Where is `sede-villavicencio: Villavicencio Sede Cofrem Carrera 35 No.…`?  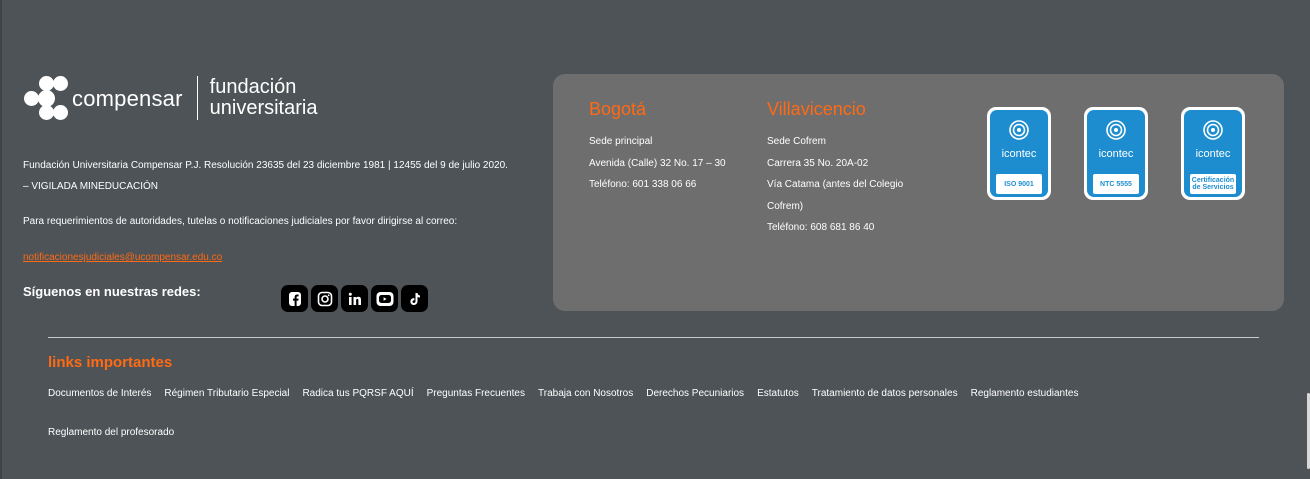 sede-villavicencio: Villavicencio Sede Cofrem Carrera 35 No.… is located at coordinates (835, 168).